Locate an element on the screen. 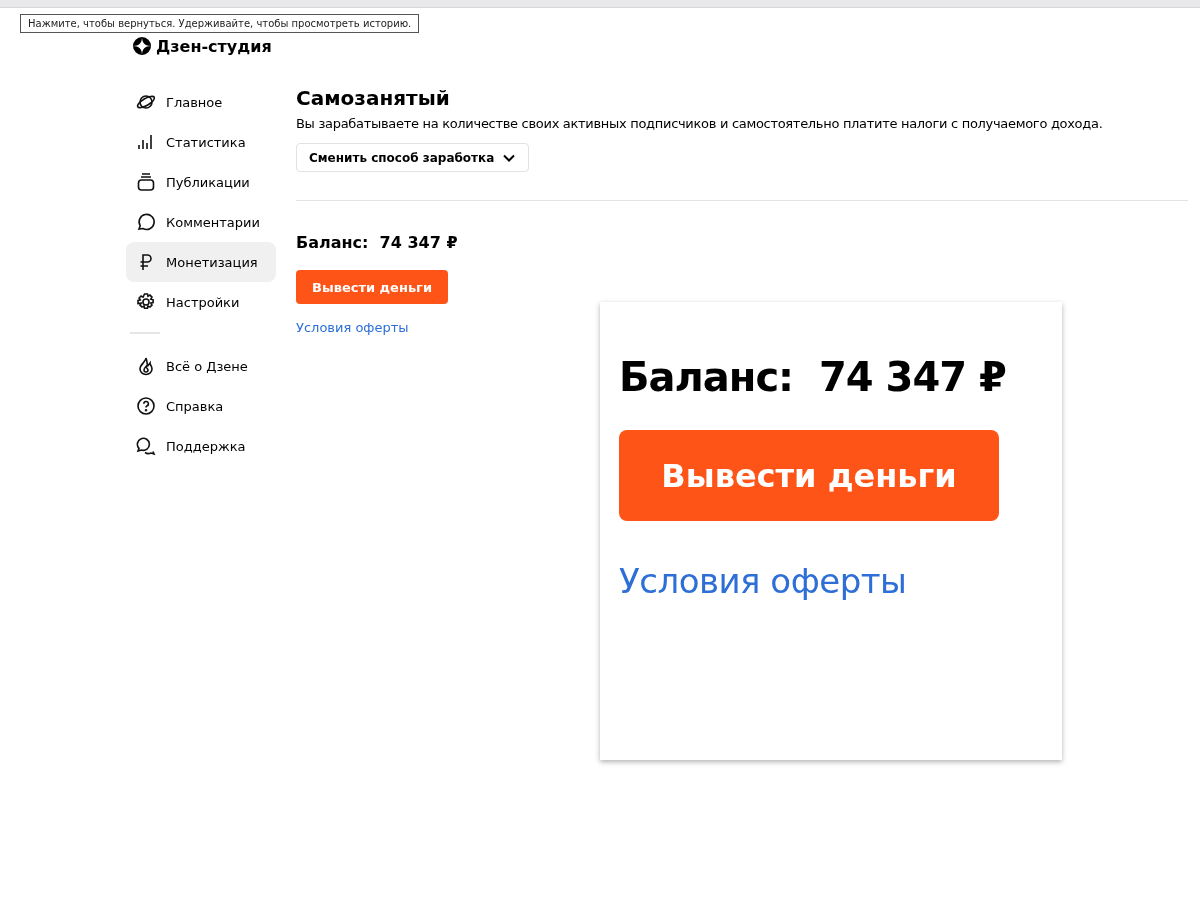  description: Вы зарабатываете на количестве своих активных подписчиков и самостоятельно платите налоги с получаемого дохода. is located at coordinates (699, 123).